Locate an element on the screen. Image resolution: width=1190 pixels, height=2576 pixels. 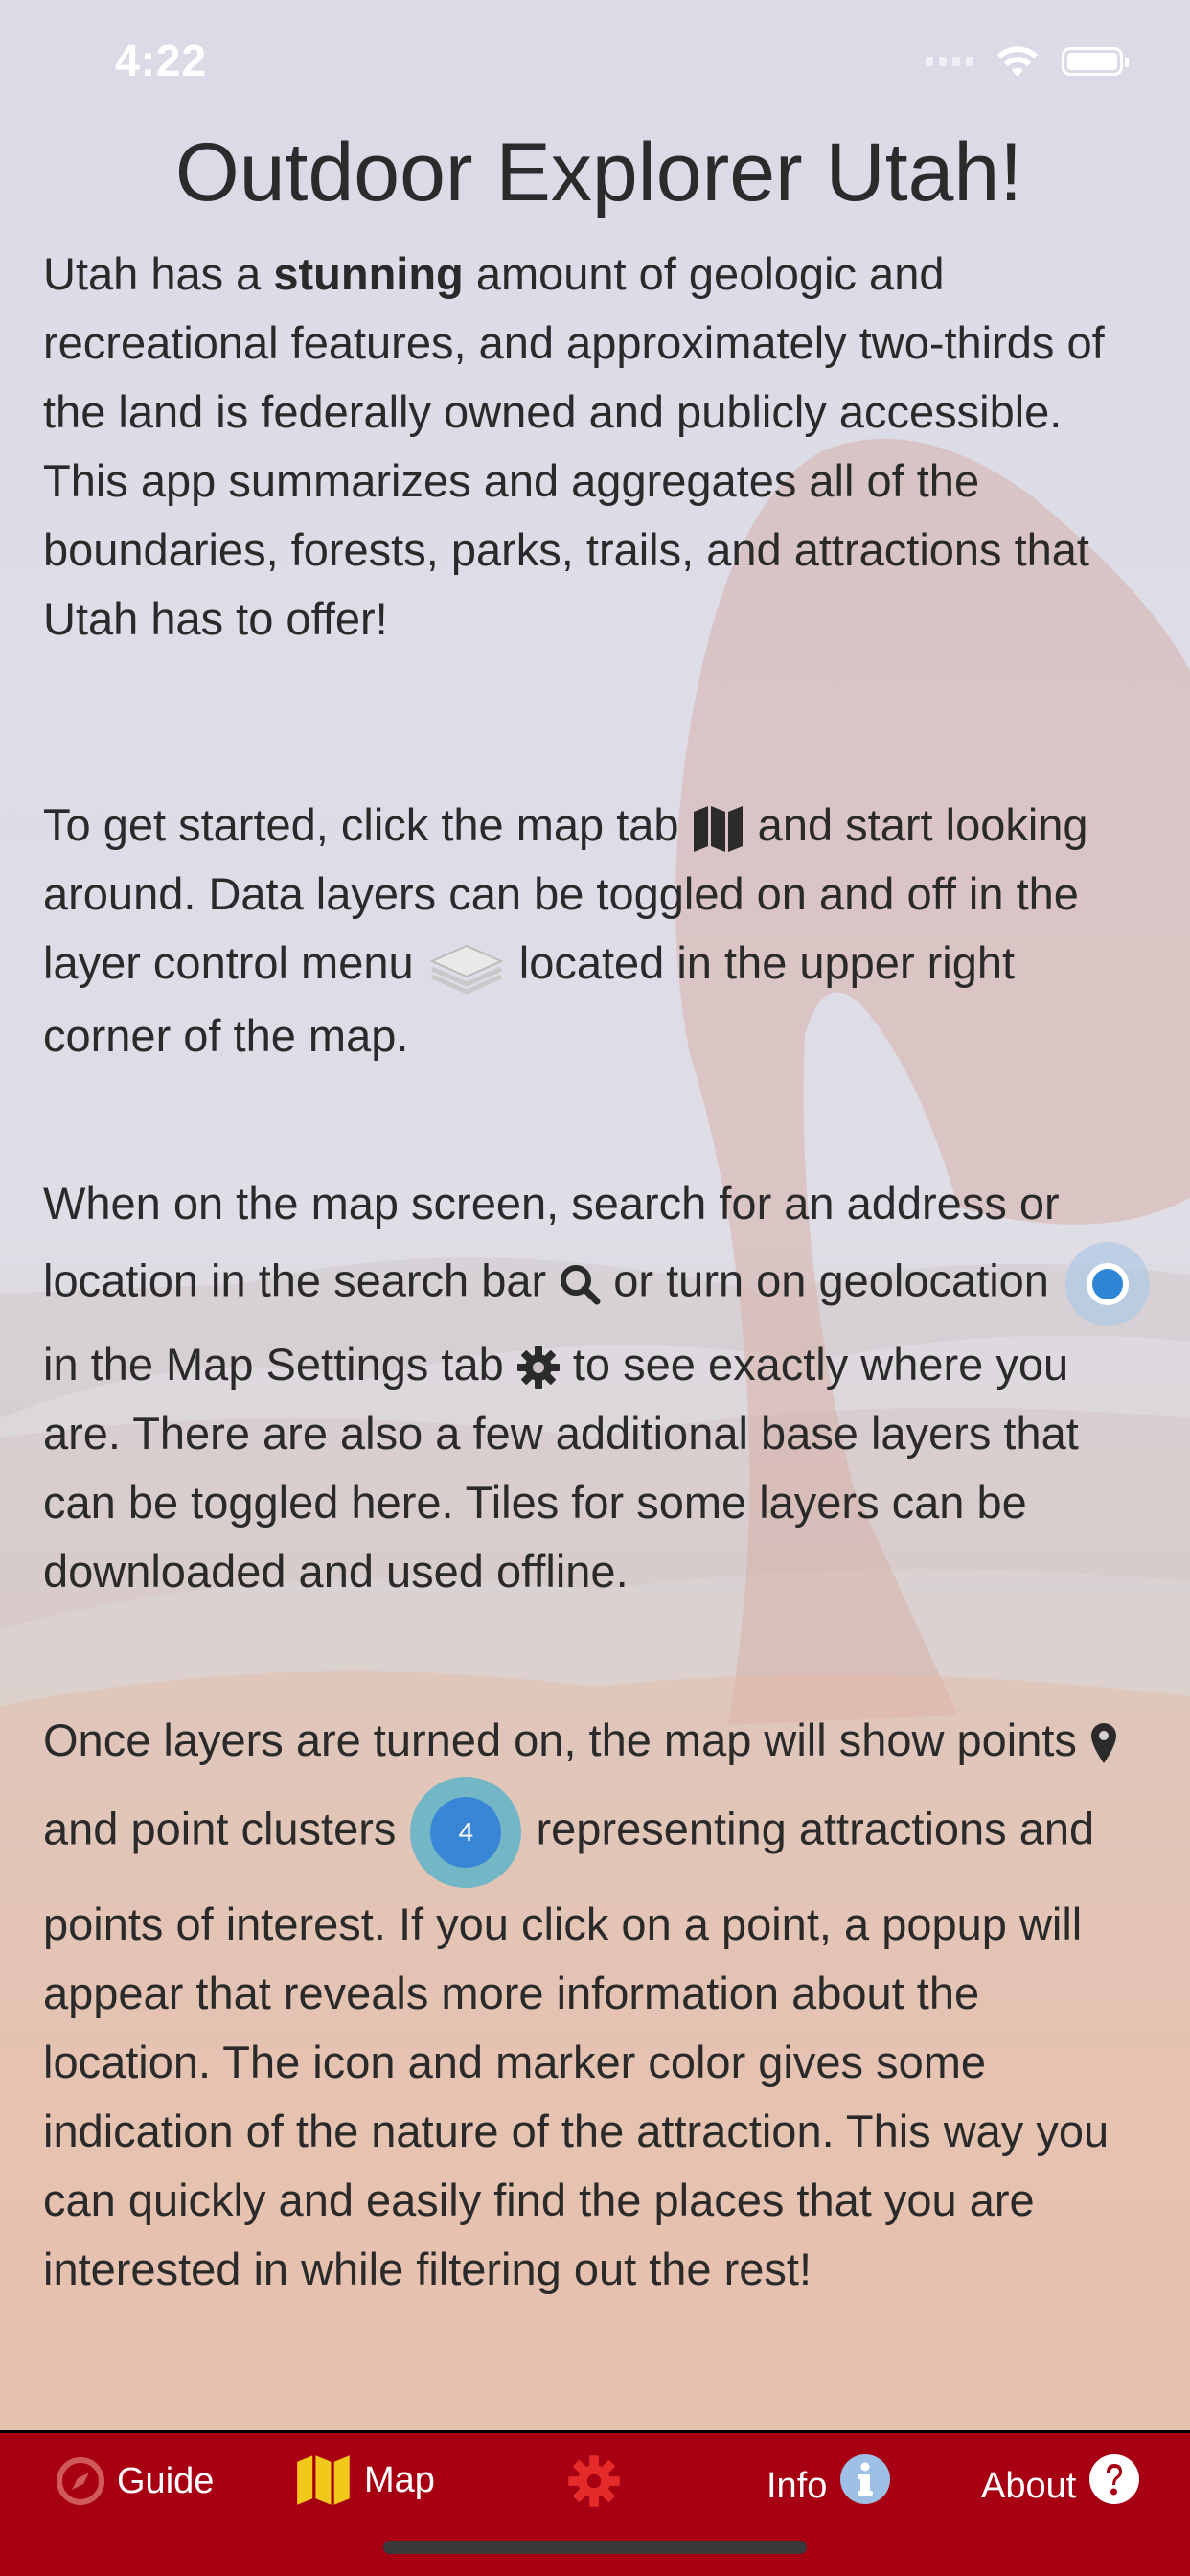
map-screen-text-2: or turn on geolocation is located at coordinates (832, 1279).